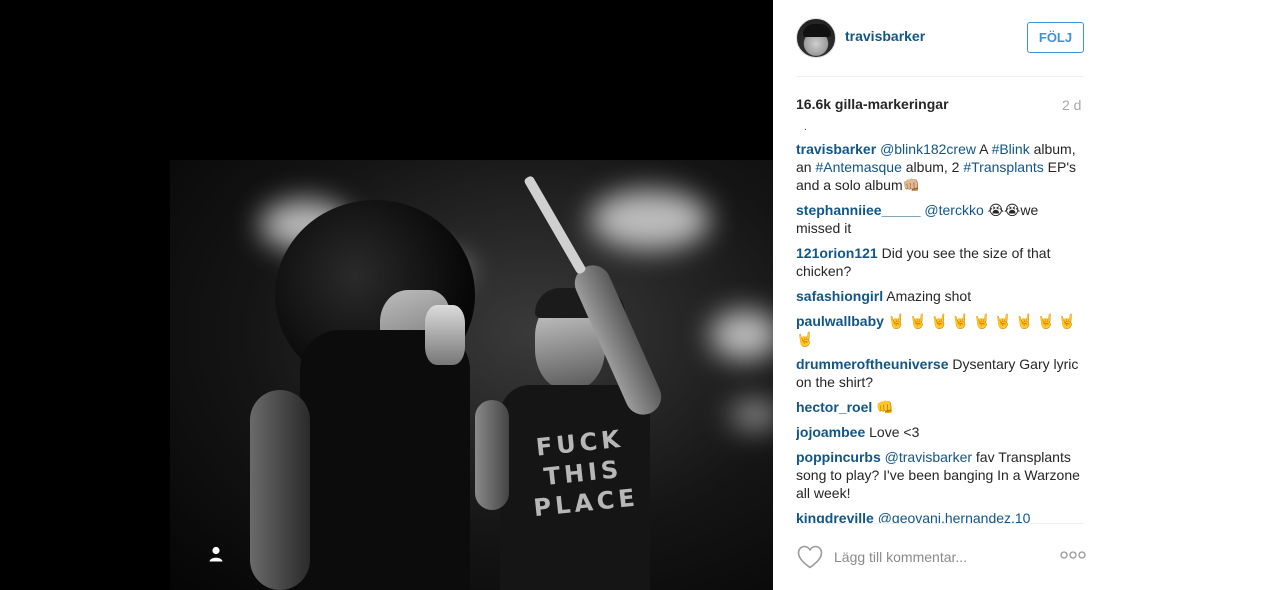  I want to click on comment: kingdreville @geovani.hernandez.10, so click(940, 516).